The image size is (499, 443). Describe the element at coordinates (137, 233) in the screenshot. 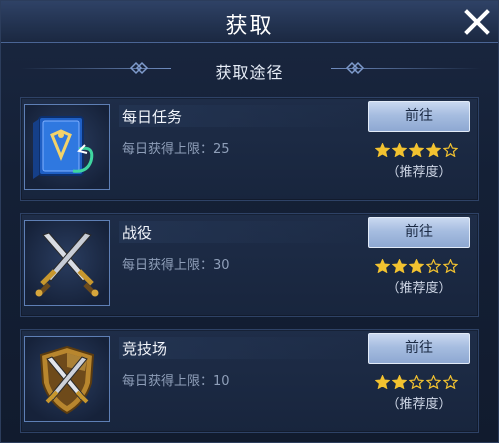

I see `source-name: 战役` at that location.